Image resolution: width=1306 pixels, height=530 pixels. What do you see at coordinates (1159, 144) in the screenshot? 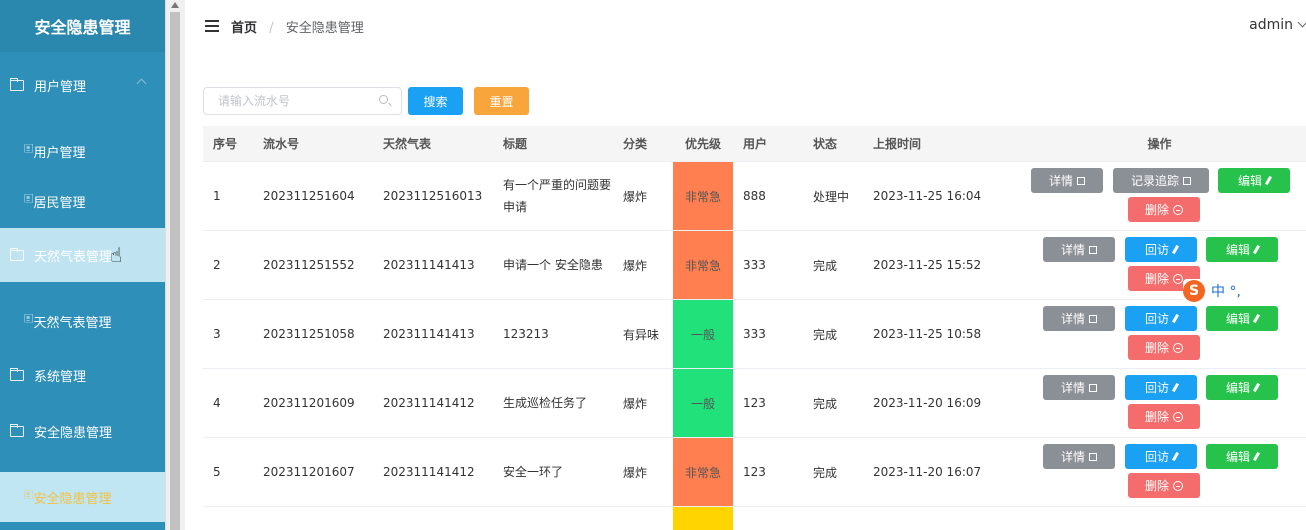
I see `col-header: 操作` at bounding box center [1159, 144].